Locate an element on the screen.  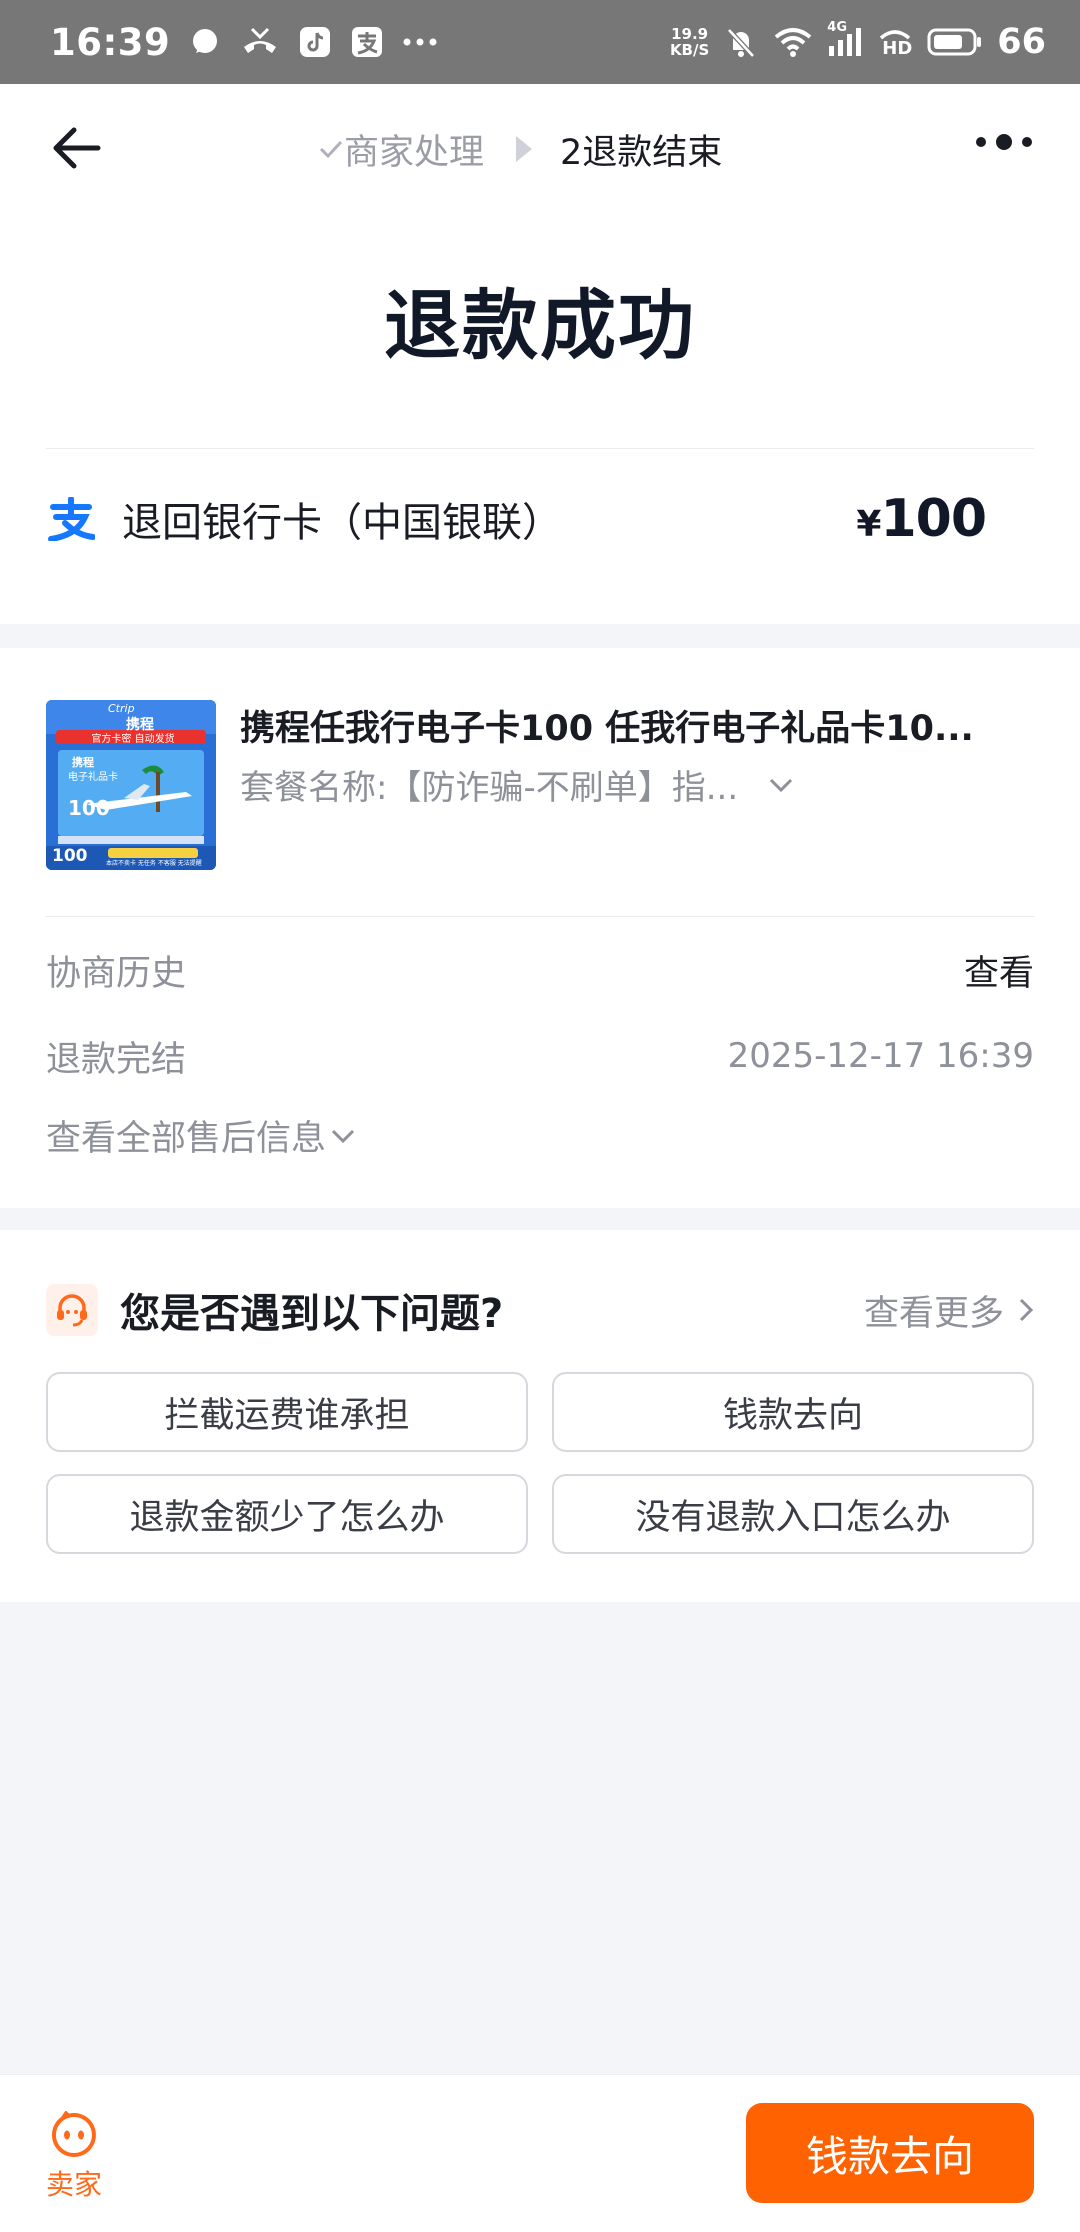
seller-face-icon is located at coordinates (74, 2134).